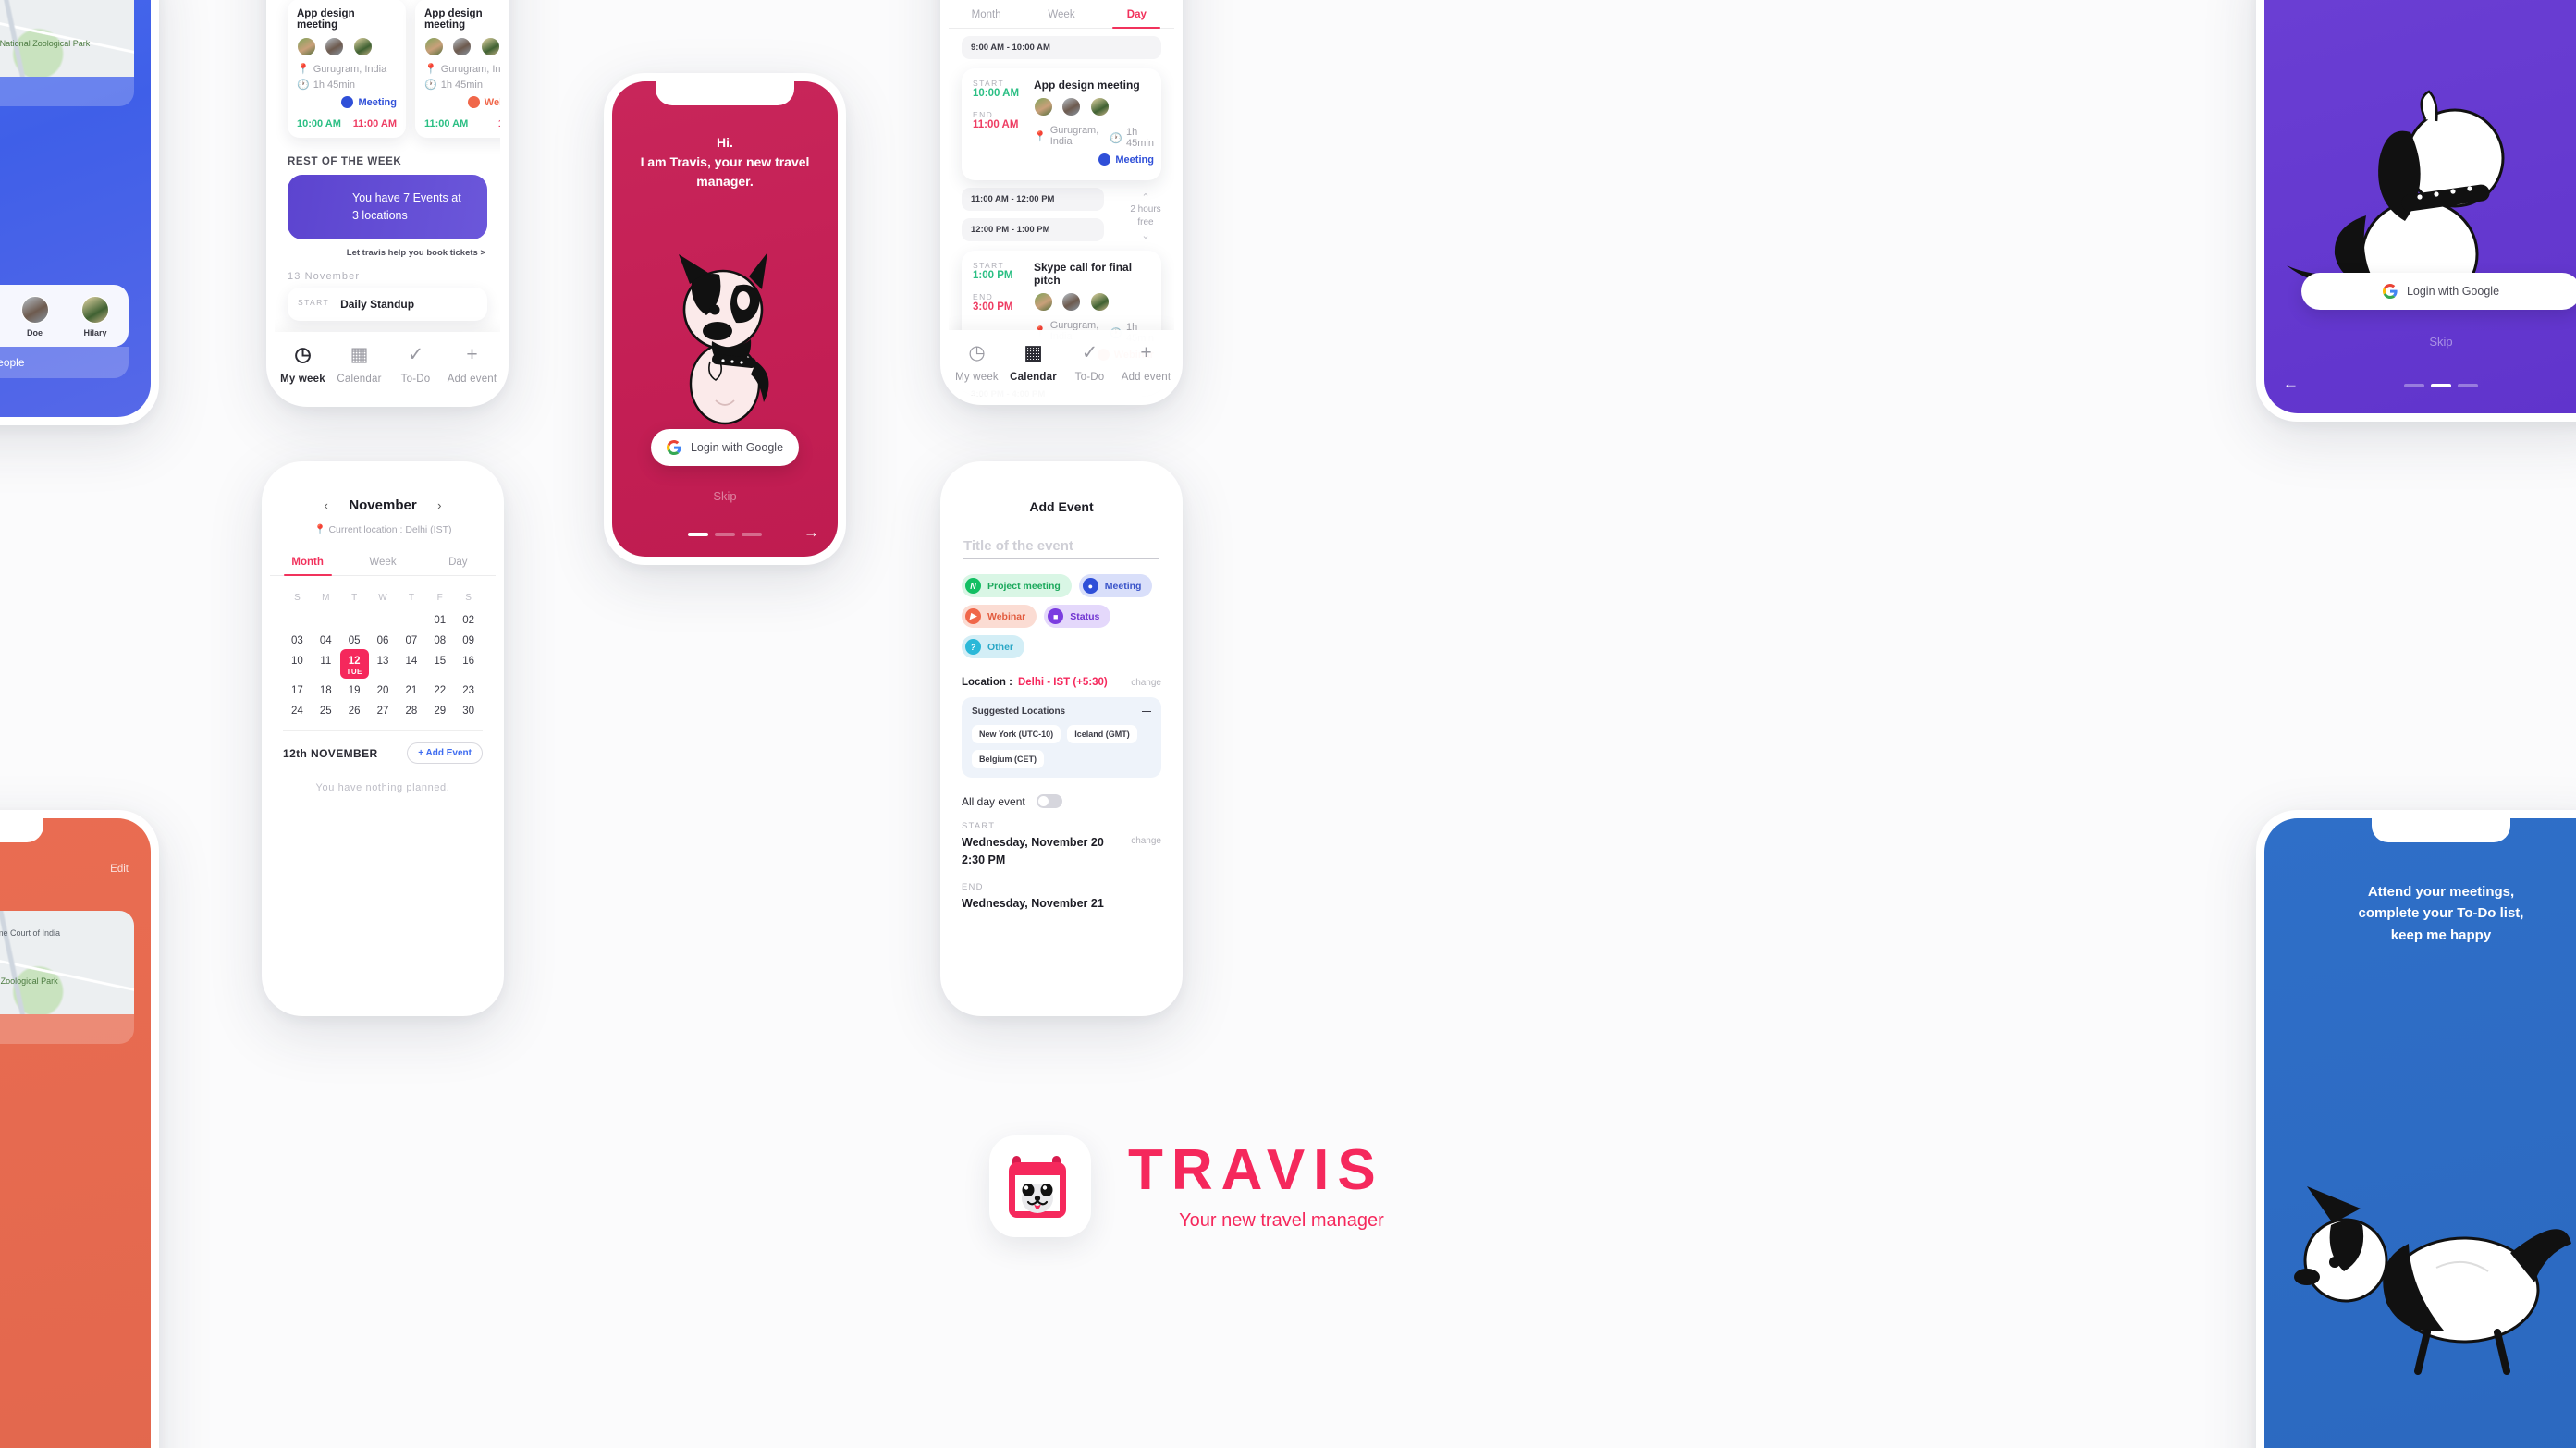  What do you see at coordinates (1123, 586) in the screenshot?
I see `chip-label: Meeting` at bounding box center [1123, 586].